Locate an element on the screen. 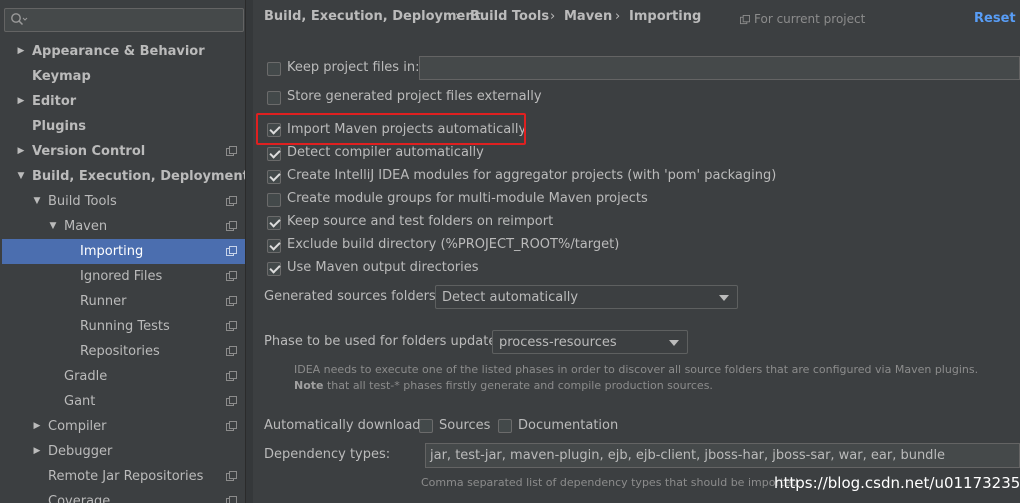 This screenshot has height=503, width=1020. sidebar-item-label: Version Control is located at coordinates (89, 151).